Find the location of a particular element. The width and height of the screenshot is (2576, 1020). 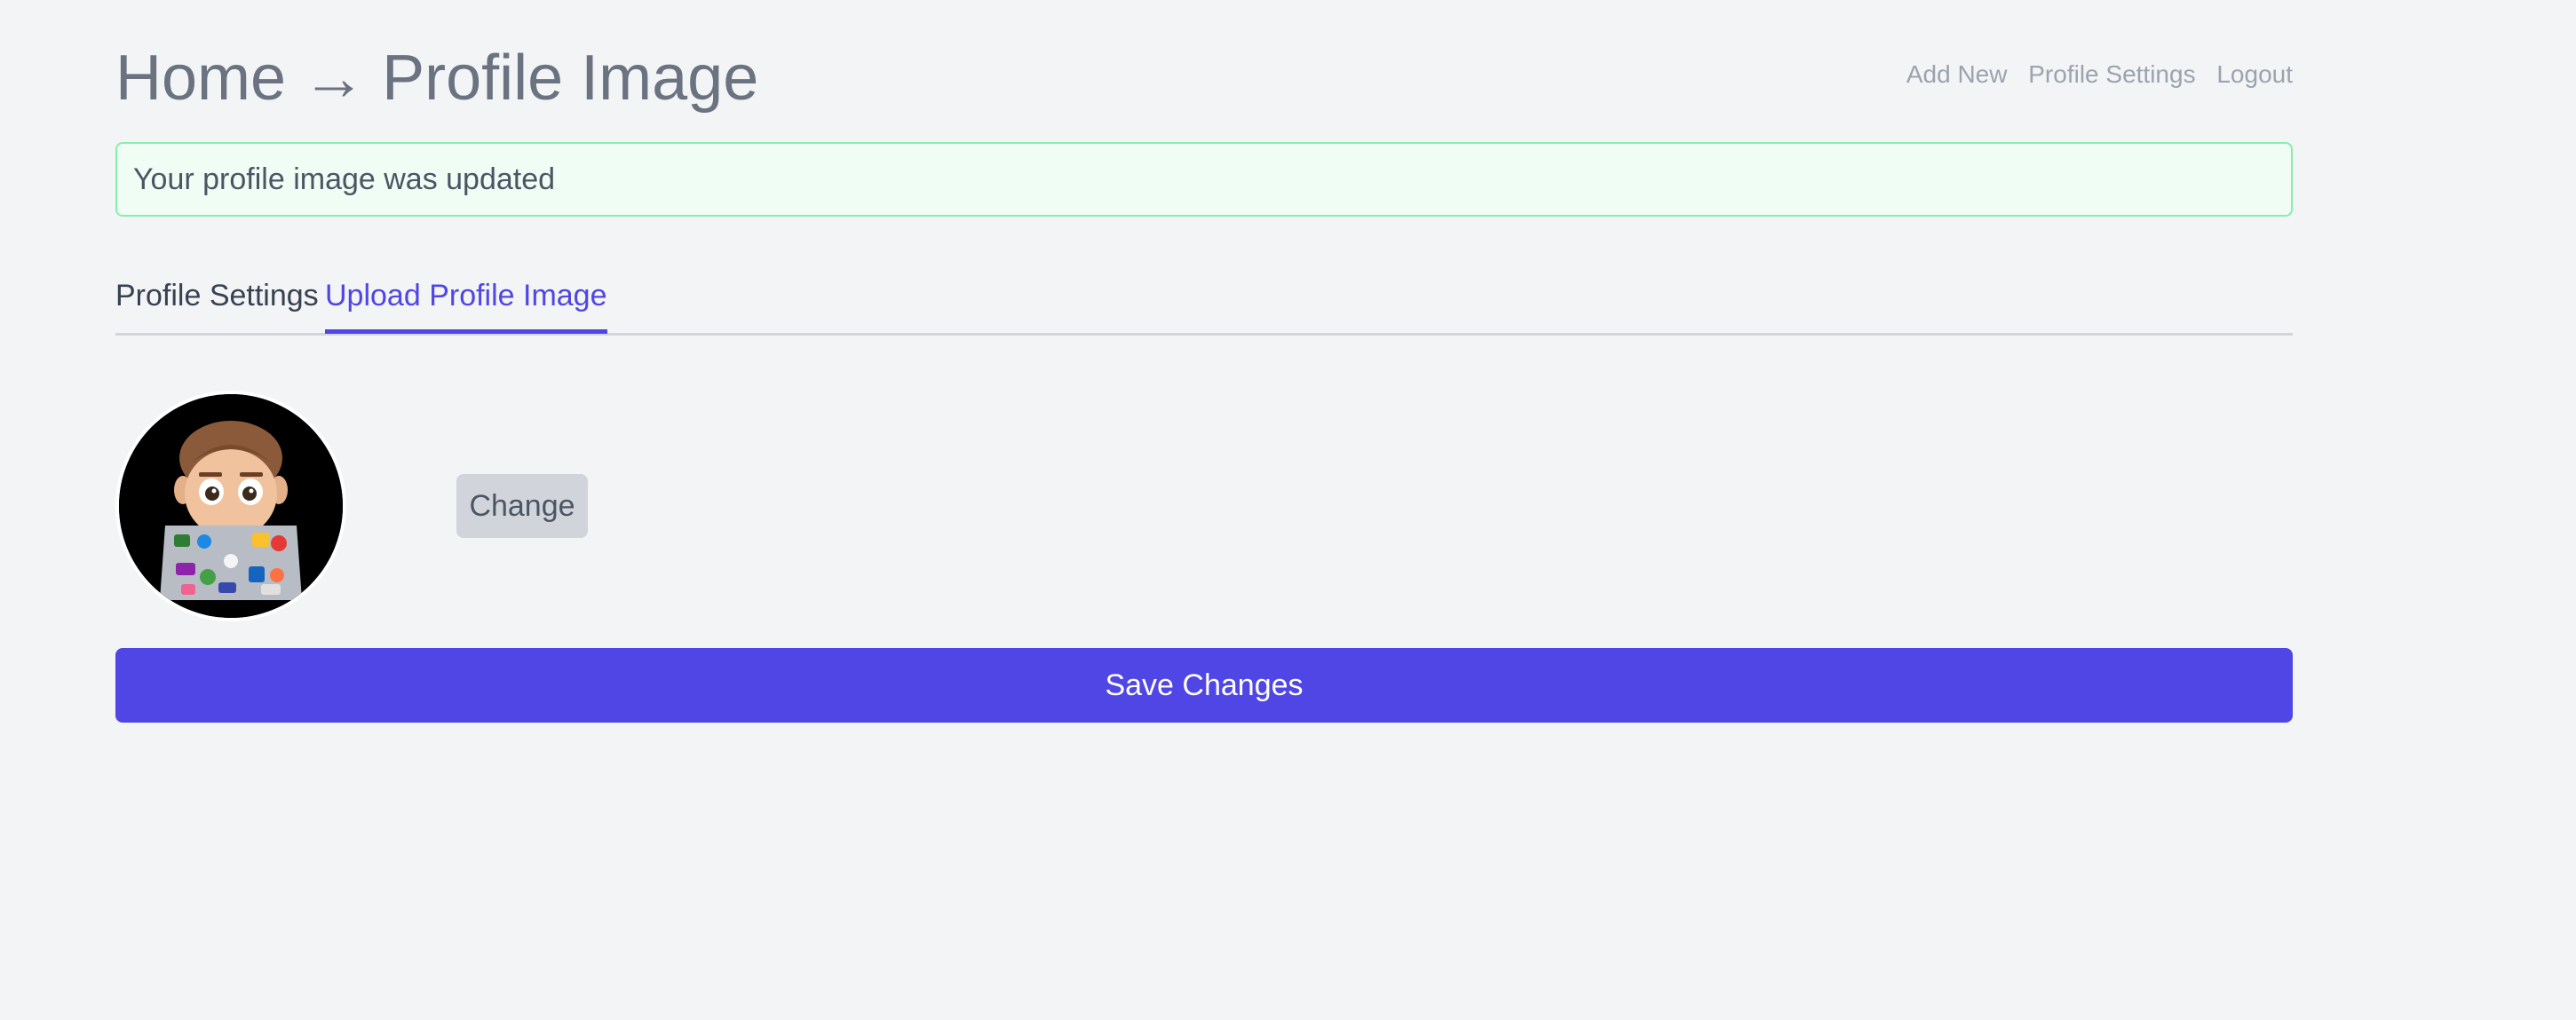

avatar is located at coordinates (231, 506).